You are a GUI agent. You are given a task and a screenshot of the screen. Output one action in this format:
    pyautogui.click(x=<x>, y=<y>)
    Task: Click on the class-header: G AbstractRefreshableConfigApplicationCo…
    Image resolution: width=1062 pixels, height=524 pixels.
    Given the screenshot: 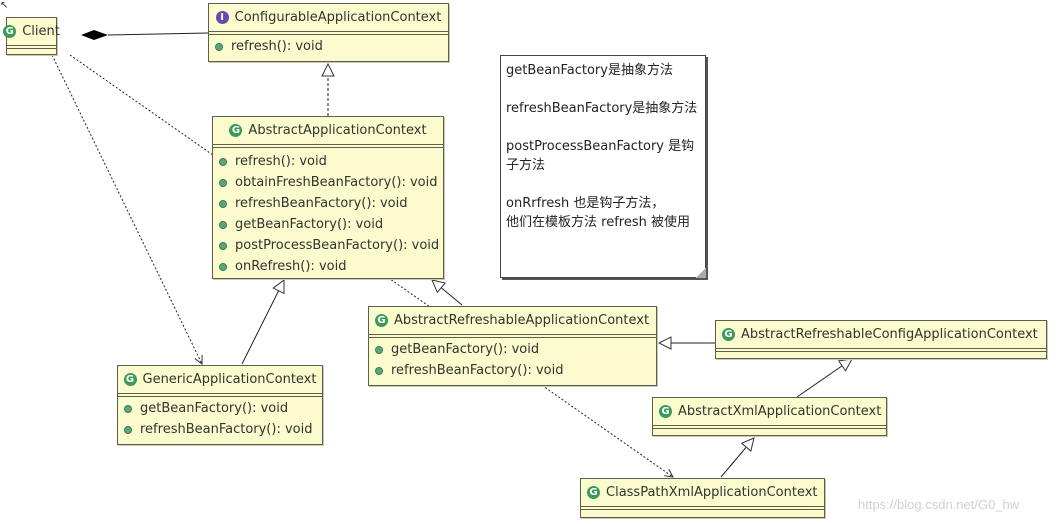 What is the action you would take?
    pyautogui.click(x=881, y=334)
    